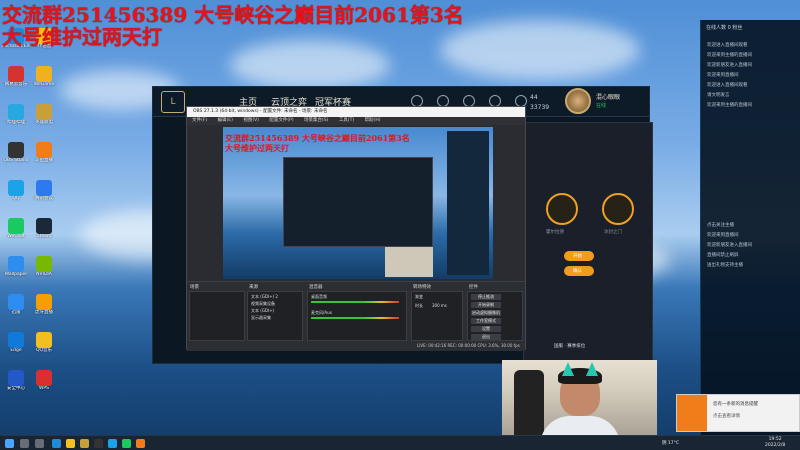 This screenshot has width=800, height=450. What do you see at coordinates (725, 265) in the screenshot?
I see `chat-message: 送出礼物支持主播` at bounding box center [725, 265].